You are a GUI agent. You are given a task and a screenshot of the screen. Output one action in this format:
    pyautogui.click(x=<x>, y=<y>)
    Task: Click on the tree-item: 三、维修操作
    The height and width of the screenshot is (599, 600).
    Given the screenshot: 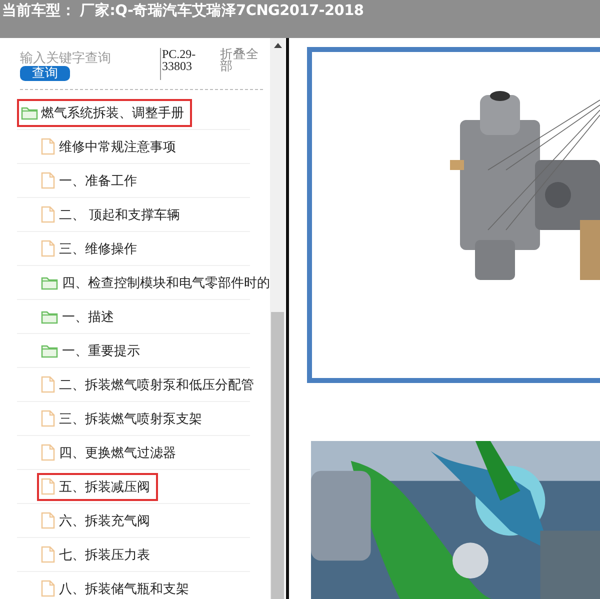 What is the action you would take?
    pyautogui.click(x=91, y=248)
    